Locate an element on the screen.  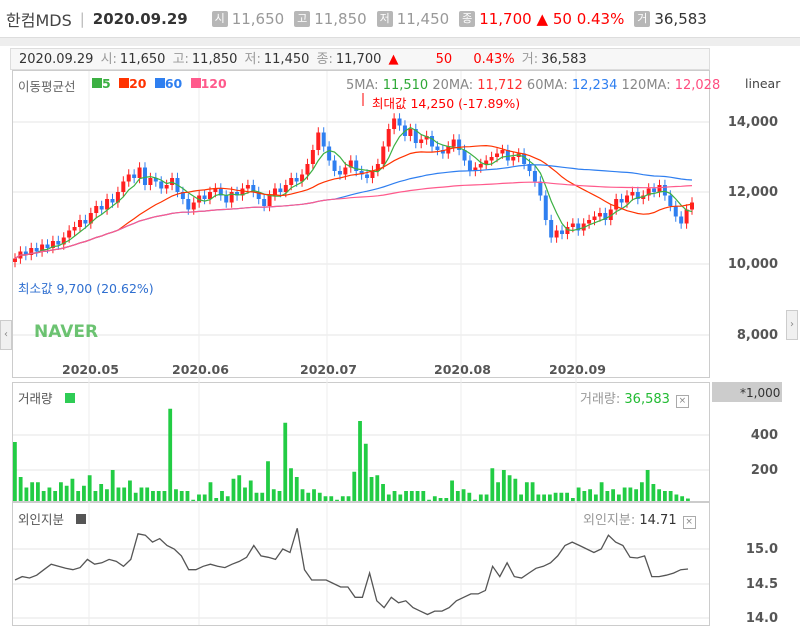
ma20-legend: 20 is located at coordinates (132, 83).